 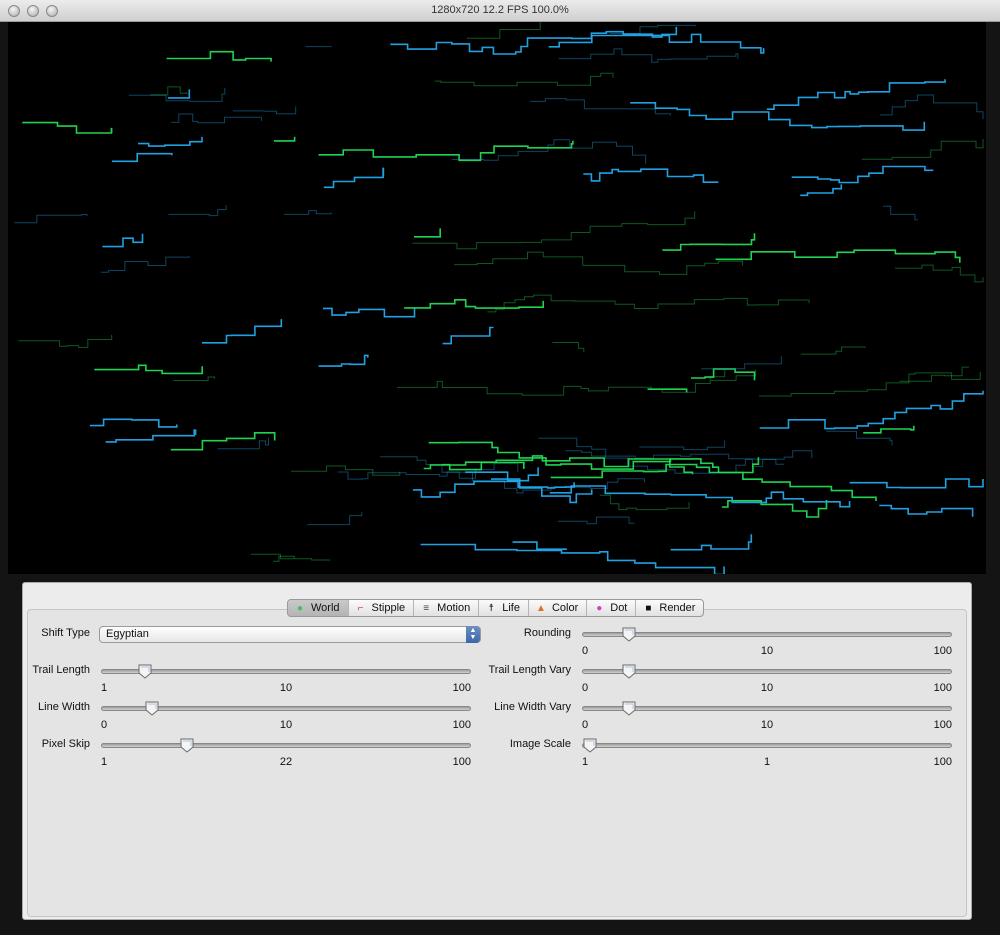 What do you see at coordinates (540, 744) in the screenshot?
I see `image-scale-label: Image Scale` at bounding box center [540, 744].